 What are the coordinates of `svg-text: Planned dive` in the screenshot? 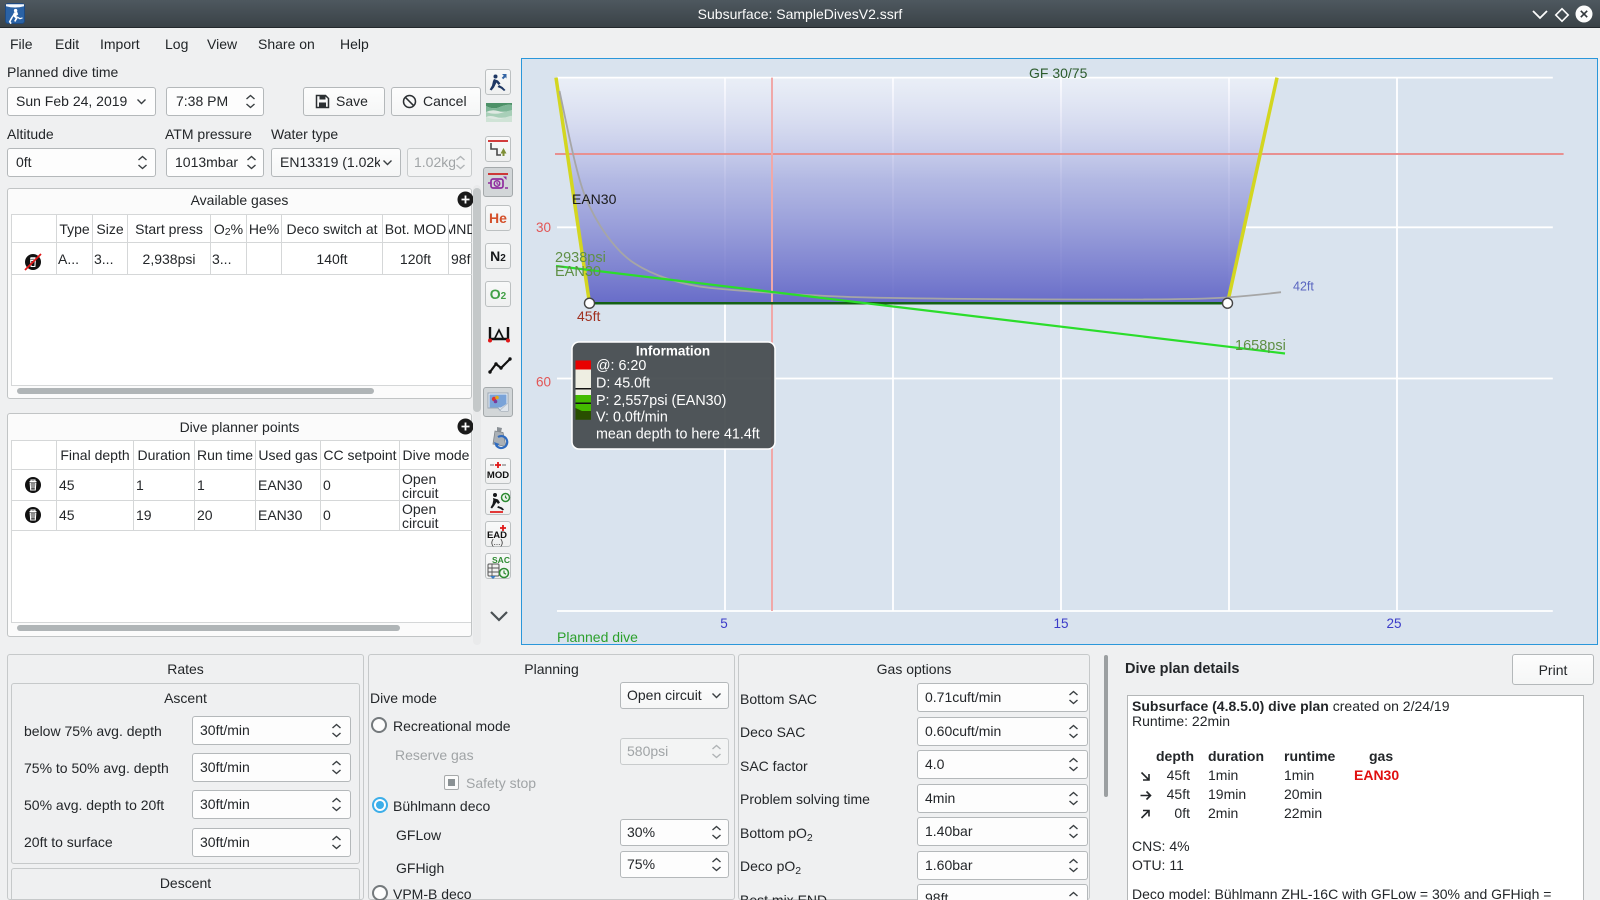 It's located at (597, 637).